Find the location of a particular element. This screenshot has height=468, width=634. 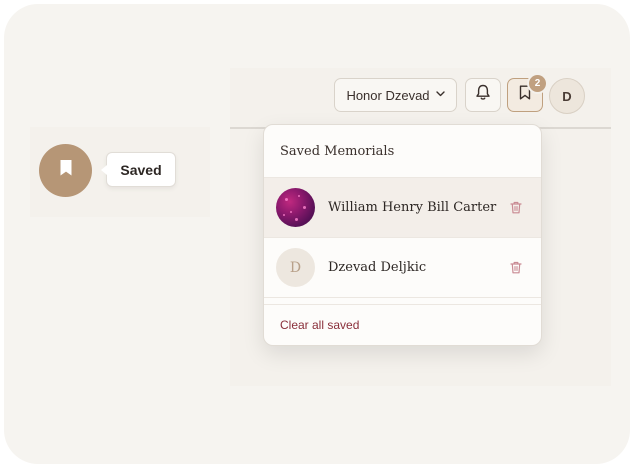

clear-all-saved-link: Clear all saved is located at coordinates (402, 325).